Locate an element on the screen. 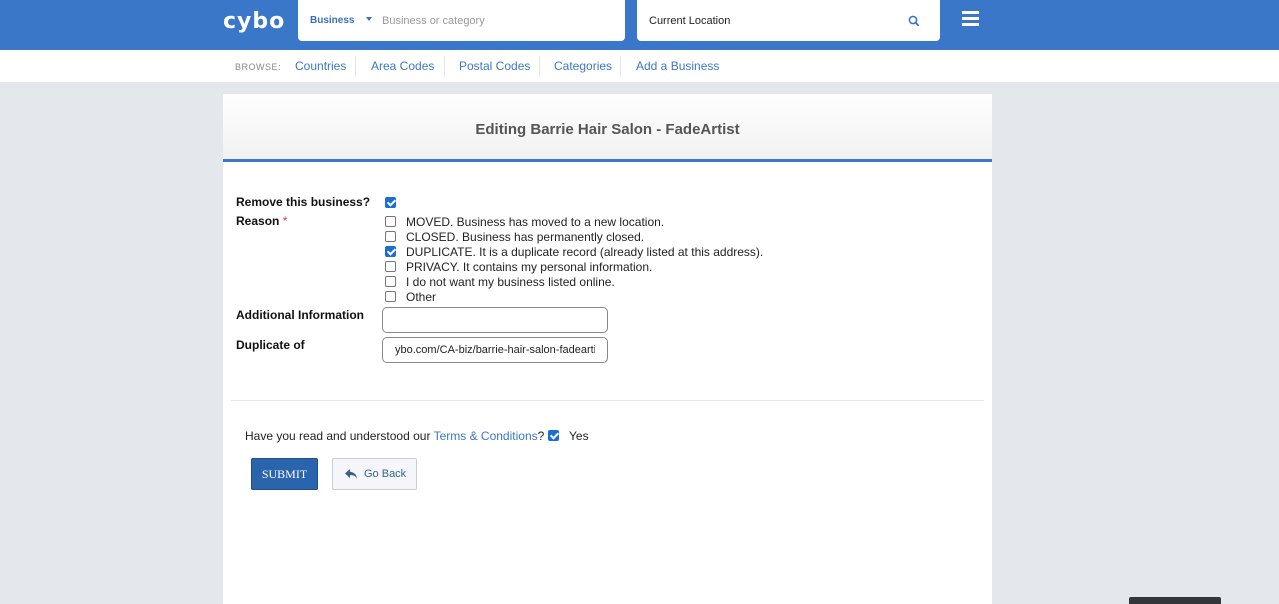 The width and height of the screenshot is (1279, 604). duplicate-of-field is located at coordinates (495, 350).